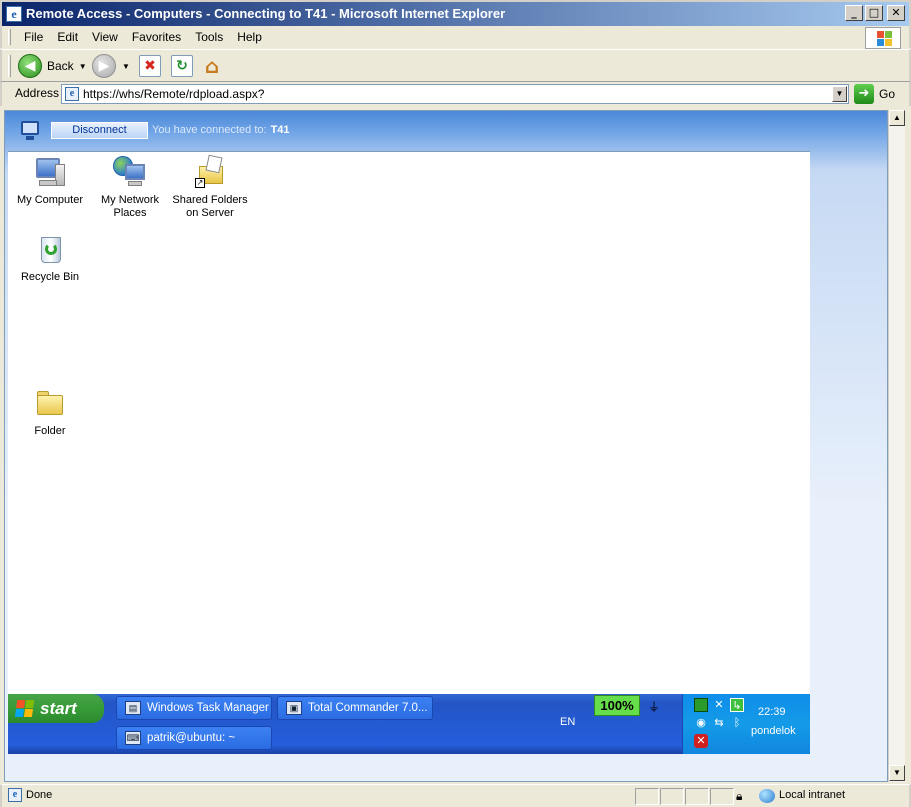  I want to click on remote-desktop-icon, so click(29, 130).